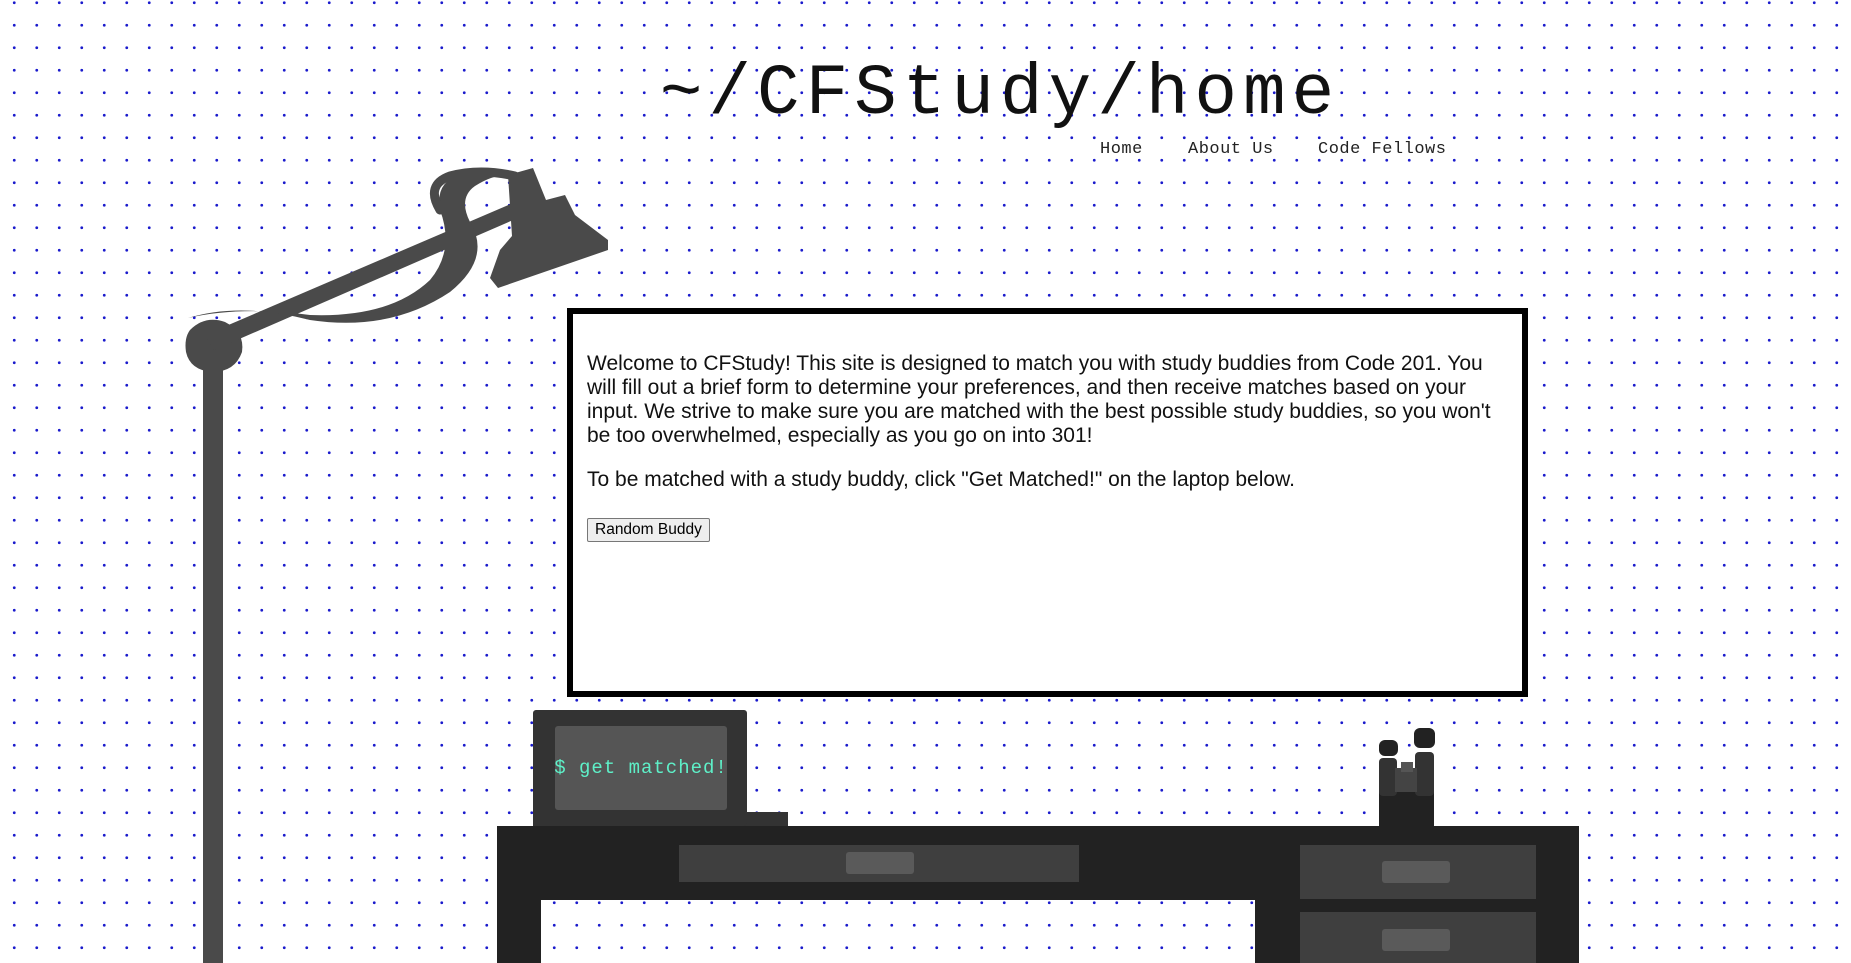 Image resolution: width=1851 pixels, height=963 pixels. Describe the element at coordinates (1393, 149) in the screenshot. I see `nav-link-code-fellows: Code Fellows` at that location.